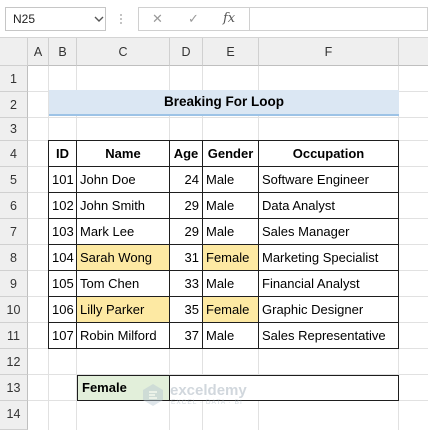 This screenshot has width=428, height=430. Describe the element at coordinates (186, 309) in the screenshot. I see `age-cell: 35` at that location.